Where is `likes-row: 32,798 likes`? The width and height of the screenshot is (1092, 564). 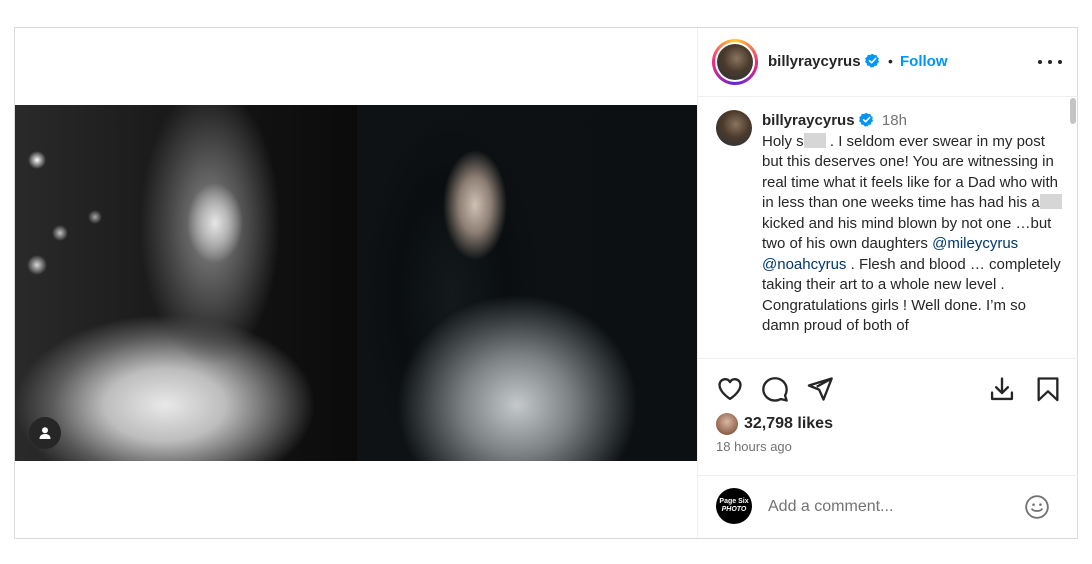 likes-row: 32,798 likes is located at coordinates (774, 424).